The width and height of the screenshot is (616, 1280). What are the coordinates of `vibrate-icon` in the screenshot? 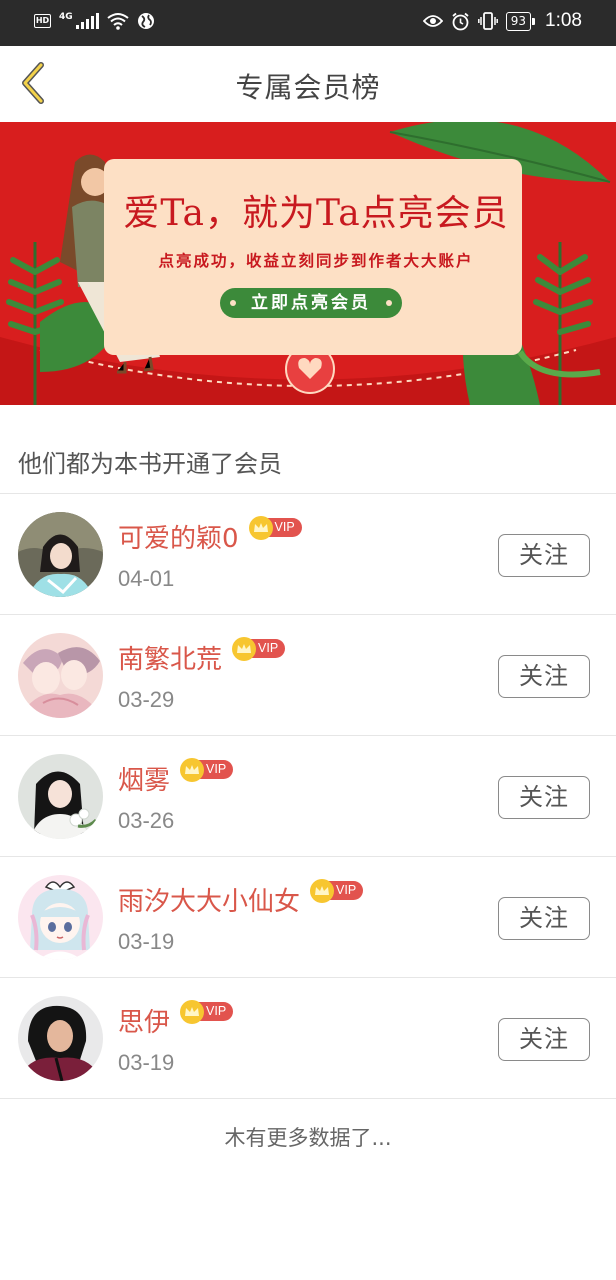 It's located at (487, 21).